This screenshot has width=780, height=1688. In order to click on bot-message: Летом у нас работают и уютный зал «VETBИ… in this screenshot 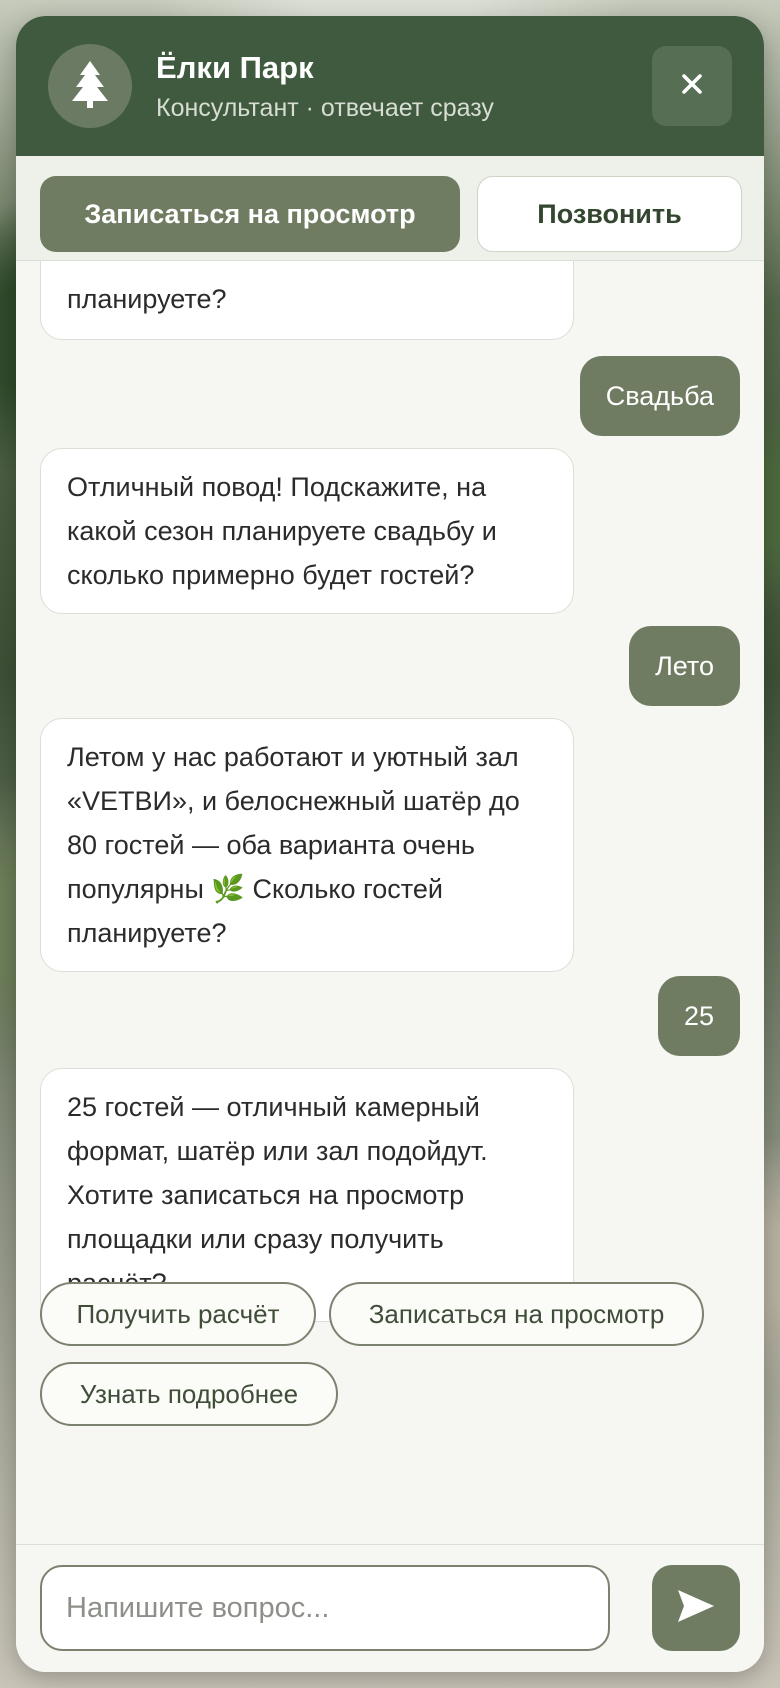, I will do `click(307, 845)`.